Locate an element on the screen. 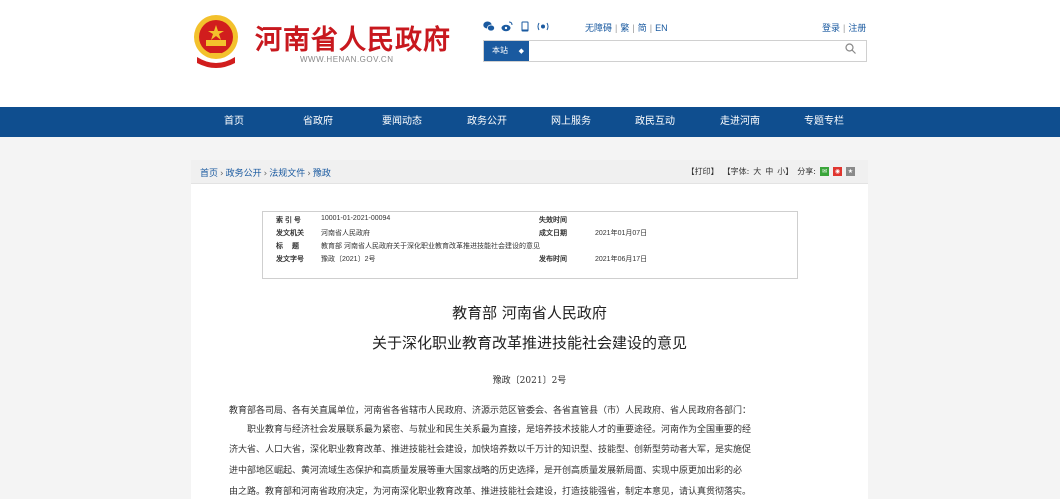  search-box: 本站 ◆ is located at coordinates (675, 51).